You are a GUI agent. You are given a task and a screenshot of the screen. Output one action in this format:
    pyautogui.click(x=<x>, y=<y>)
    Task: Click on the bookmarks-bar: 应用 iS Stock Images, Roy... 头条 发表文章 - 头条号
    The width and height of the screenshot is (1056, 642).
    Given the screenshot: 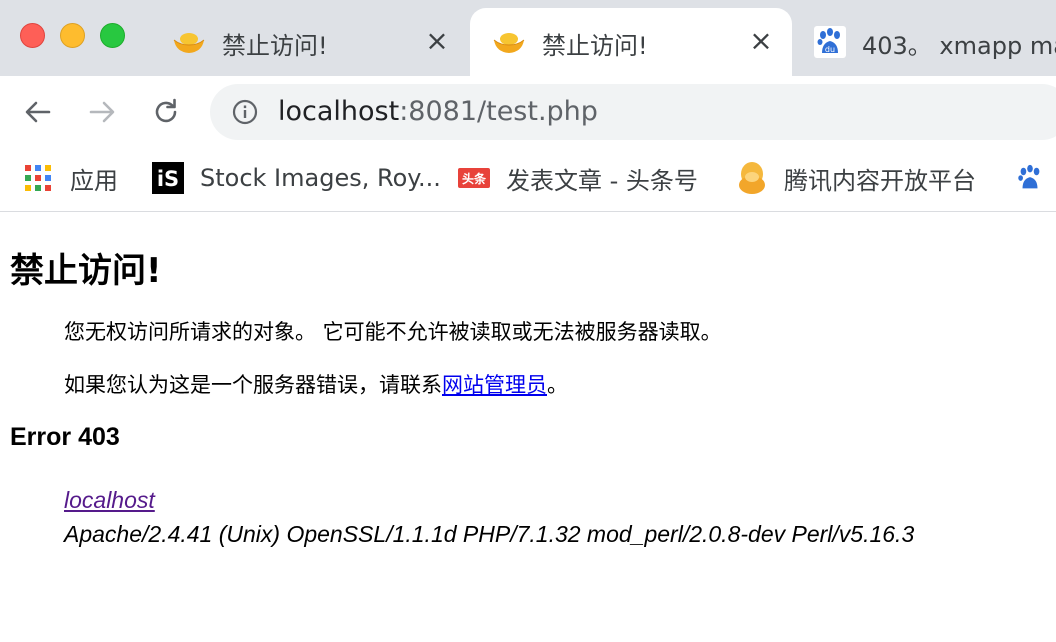 What is the action you would take?
    pyautogui.click(x=528, y=180)
    